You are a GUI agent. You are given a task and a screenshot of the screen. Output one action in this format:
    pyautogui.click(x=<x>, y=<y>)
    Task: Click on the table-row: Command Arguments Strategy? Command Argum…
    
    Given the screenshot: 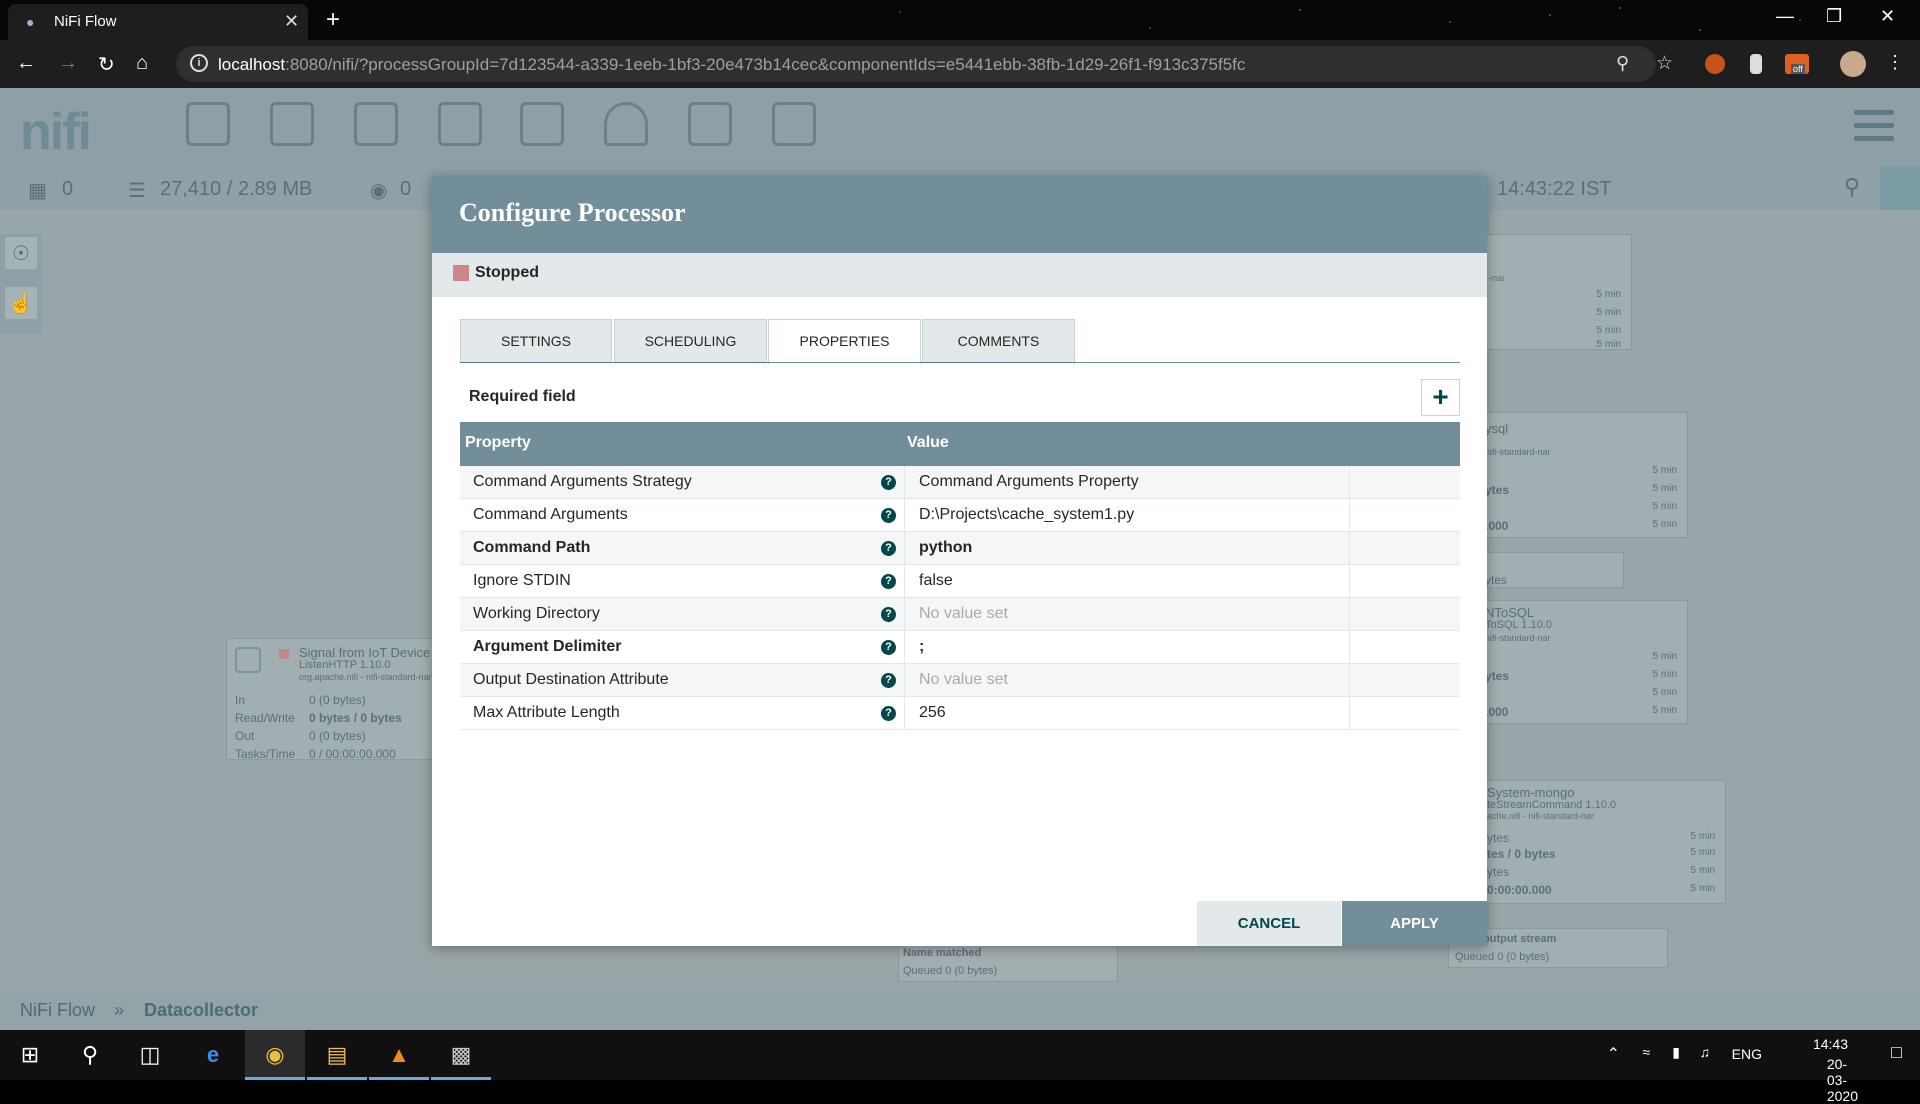 What is the action you would take?
    pyautogui.click(x=960, y=482)
    